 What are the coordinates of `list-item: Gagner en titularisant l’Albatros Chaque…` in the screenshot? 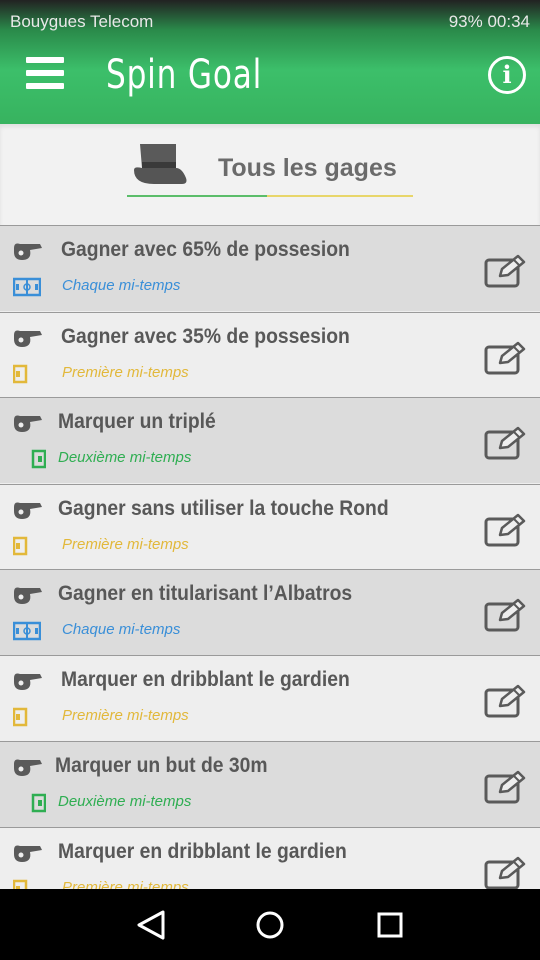 It's located at (270, 612).